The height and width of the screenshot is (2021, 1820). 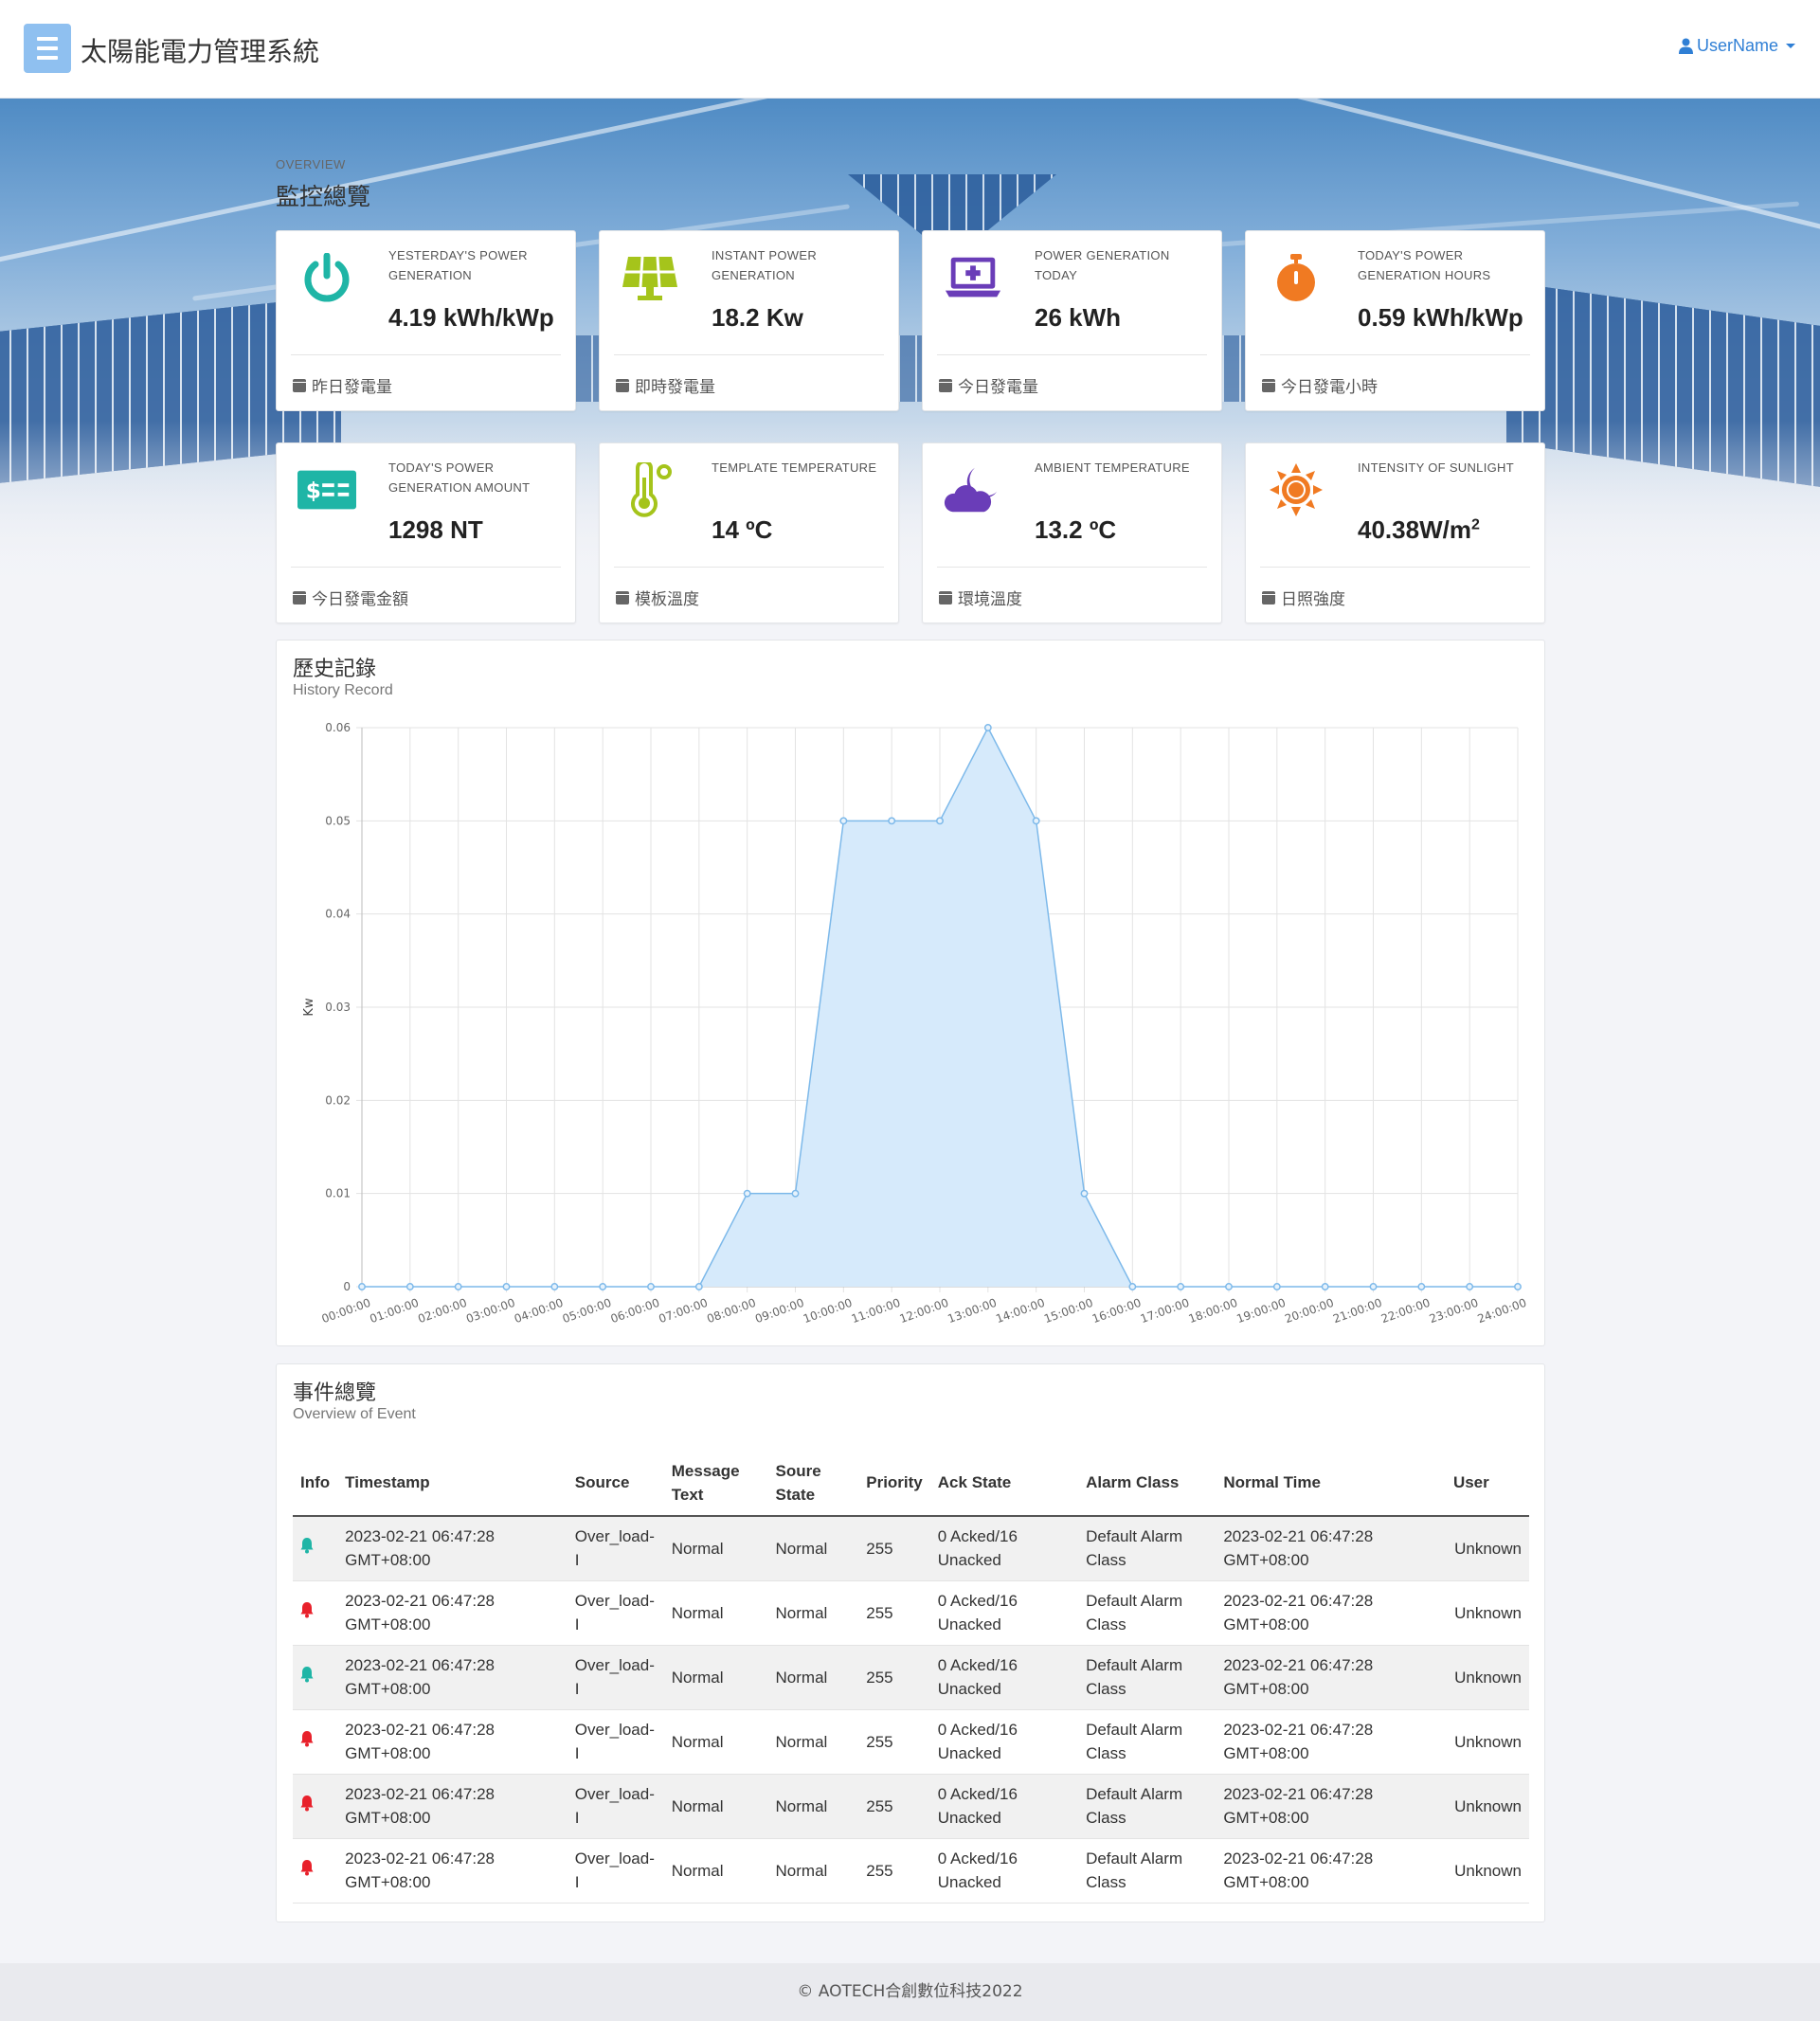 What do you see at coordinates (458, 265) in the screenshot?
I see `card-label: YESTERDAY'S POWER GENERATION` at bounding box center [458, 265].